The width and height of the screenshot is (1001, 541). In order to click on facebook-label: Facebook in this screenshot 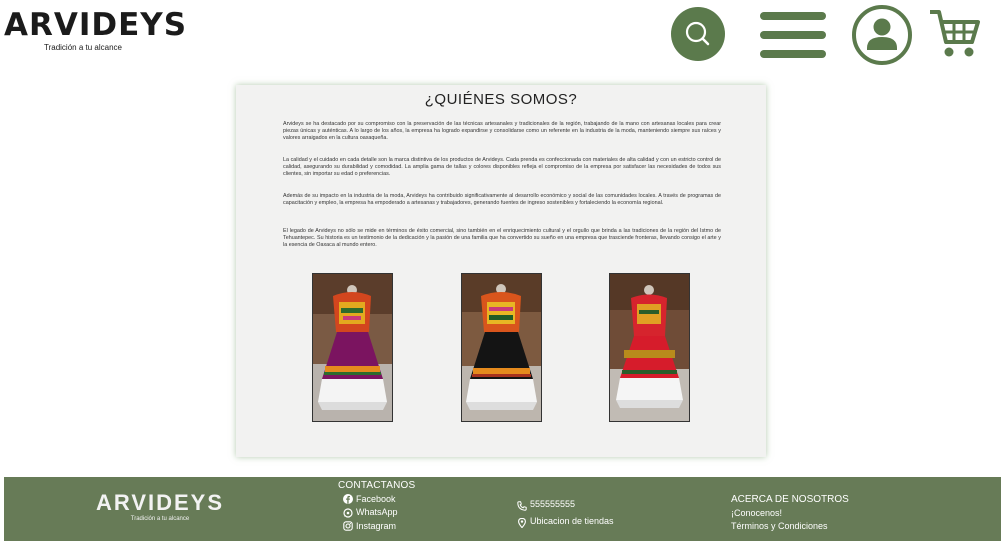, I will do `click(376, 498)`.